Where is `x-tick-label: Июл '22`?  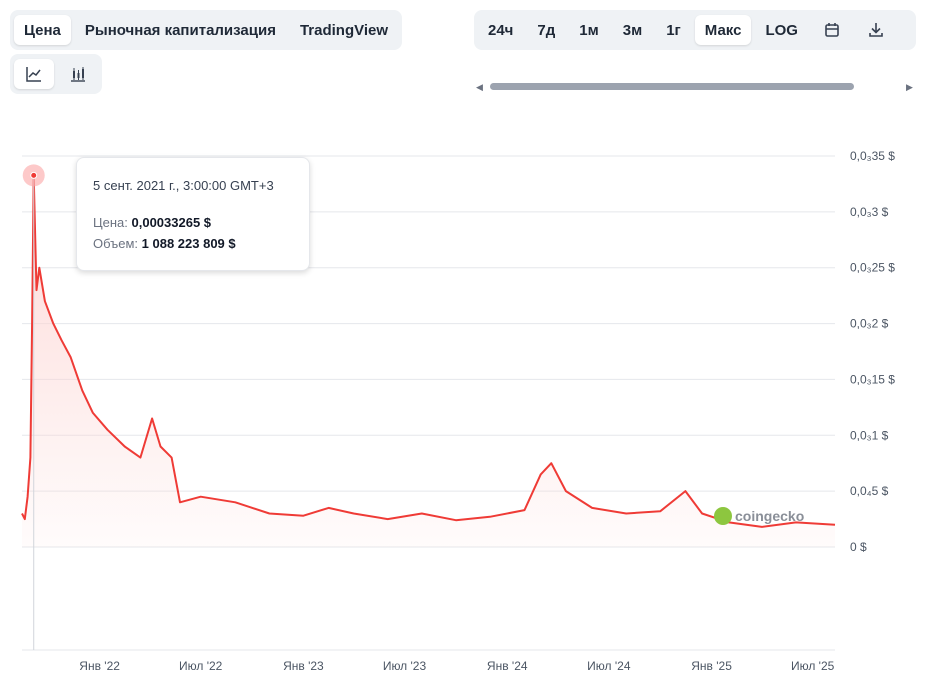 x-tick-label: Июл '22 is located at coordinates (201, 666).